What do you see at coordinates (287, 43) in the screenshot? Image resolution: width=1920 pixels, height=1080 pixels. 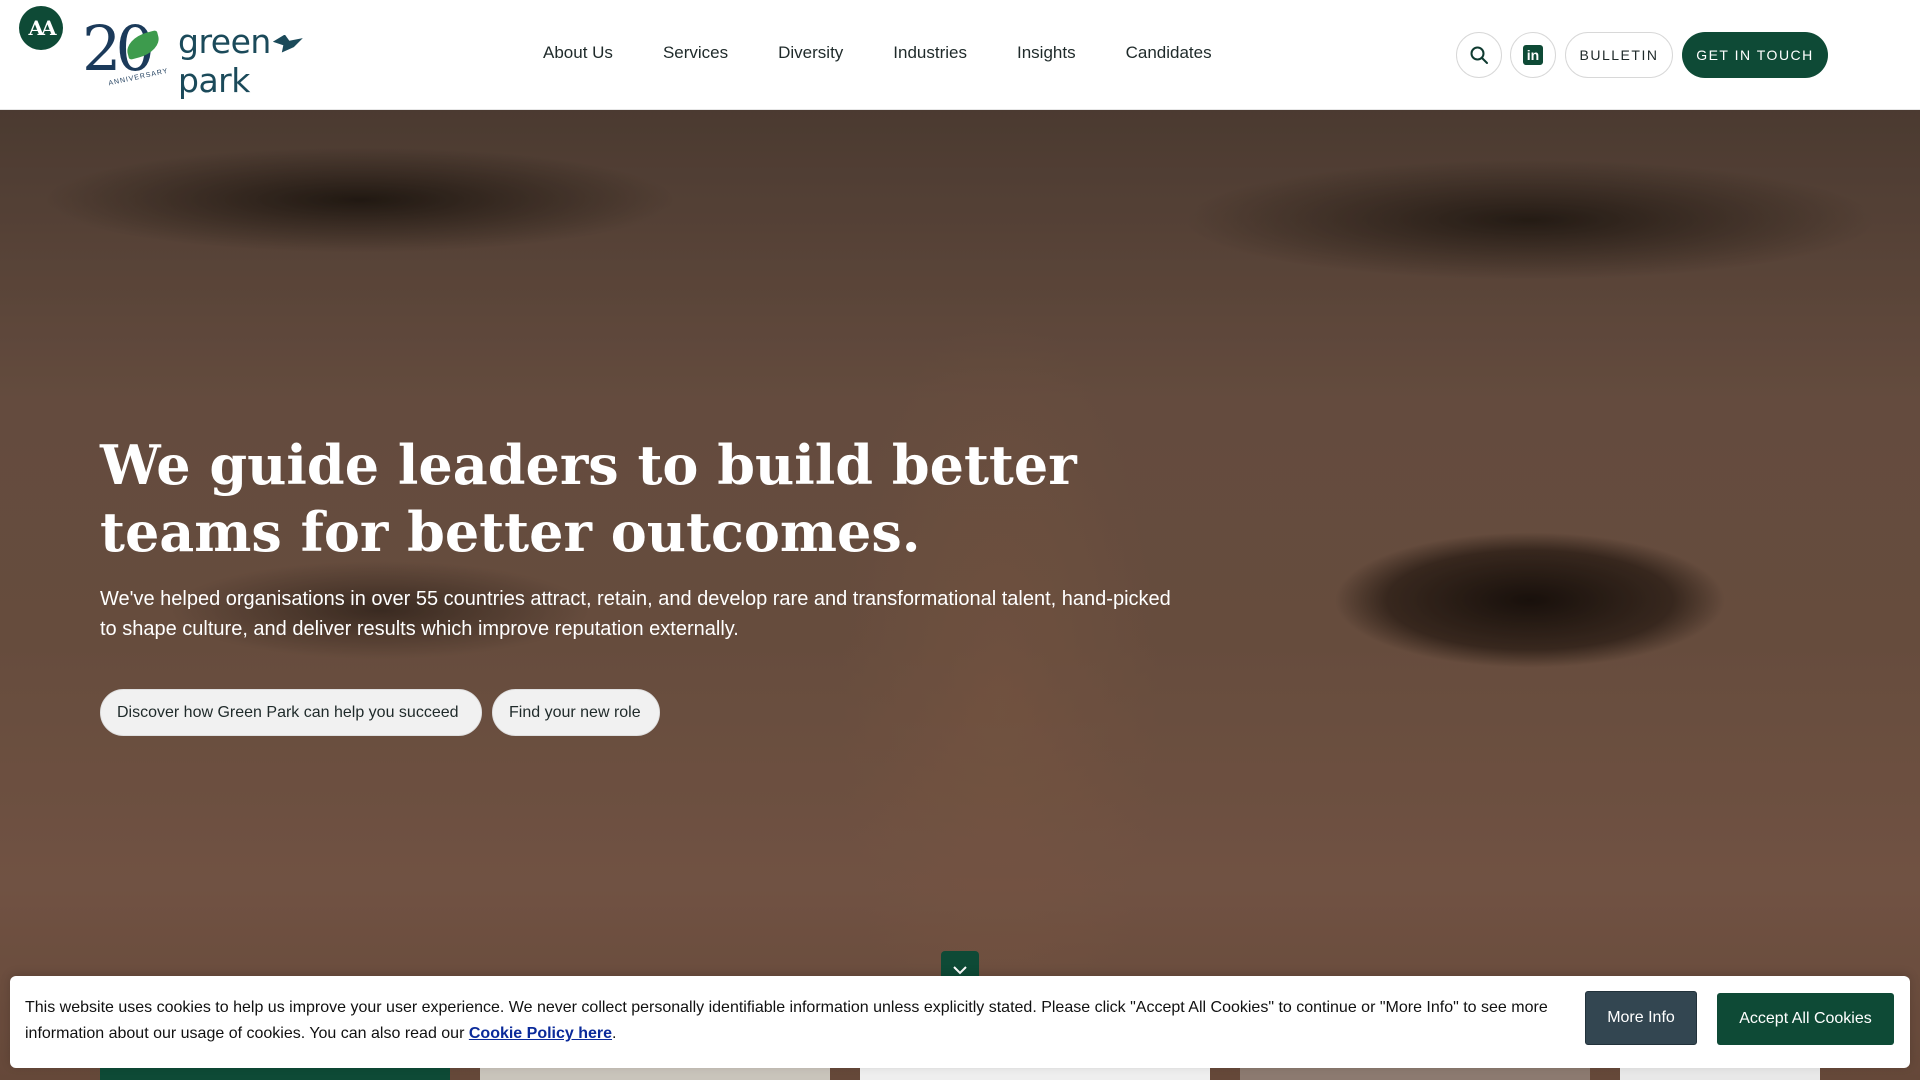 I see `bird-icon` at bounding box center [287, 43].